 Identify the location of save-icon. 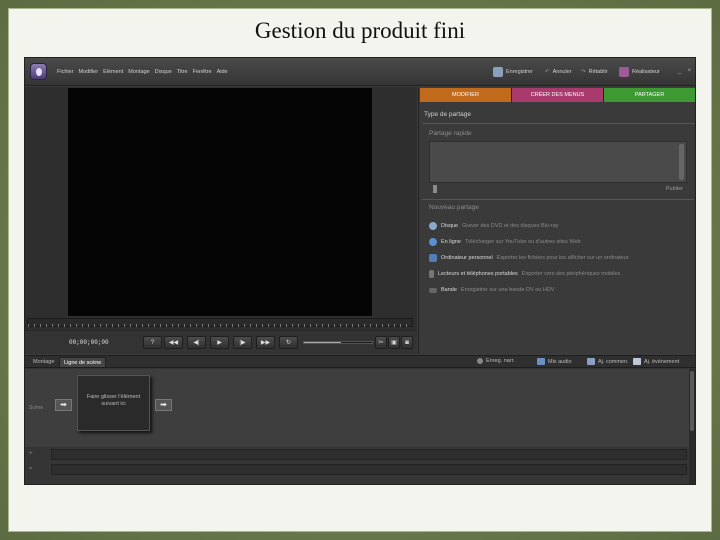
(498, 72).